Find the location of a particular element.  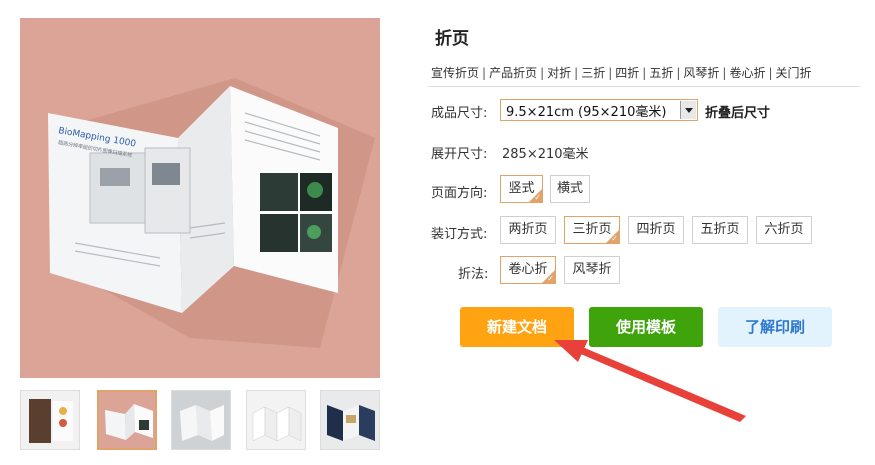

binding-option-four-fold: 四折页 is located at coordinates (656, 230).